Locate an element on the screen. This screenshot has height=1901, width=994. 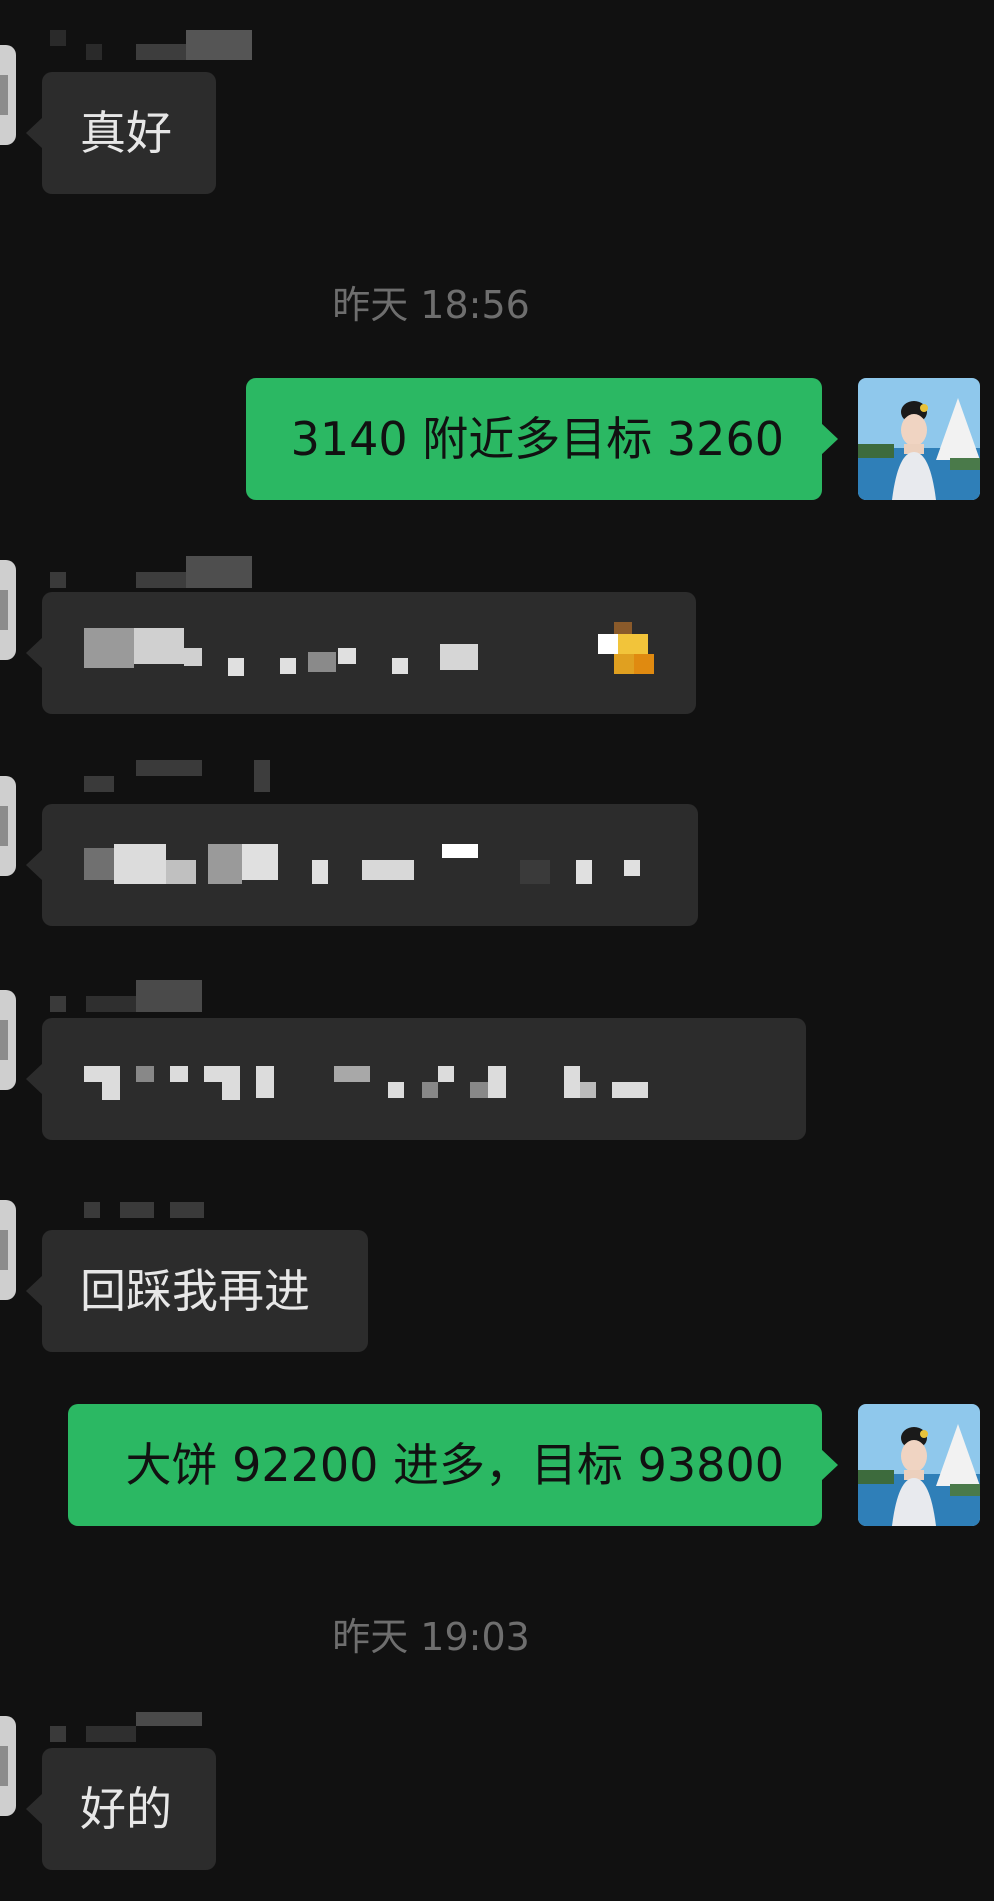
message-bubble-incoming: 真好 is located at coordinates (121, 133).